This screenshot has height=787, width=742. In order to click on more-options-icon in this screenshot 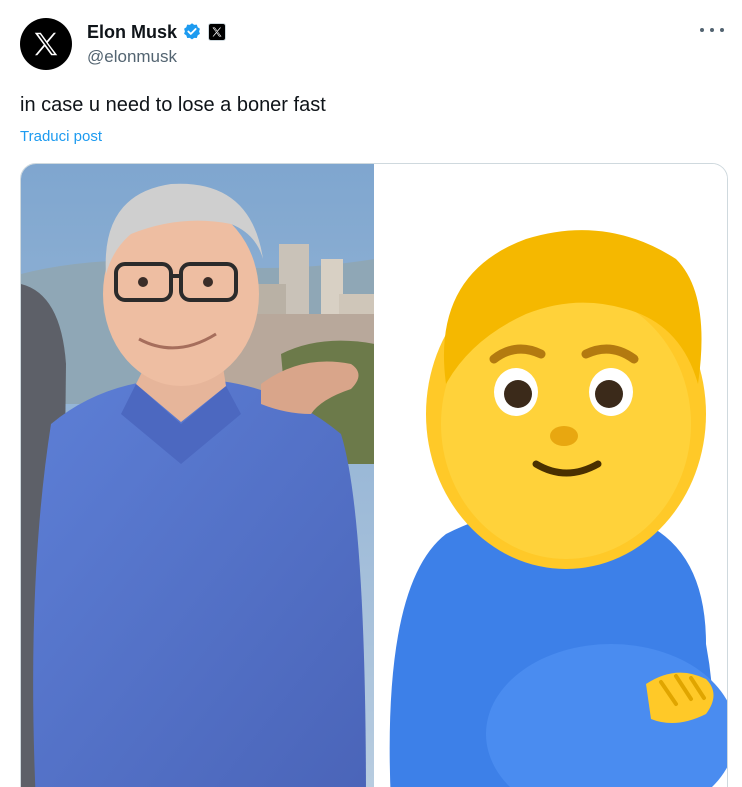, I will do `click(712, 30)`.